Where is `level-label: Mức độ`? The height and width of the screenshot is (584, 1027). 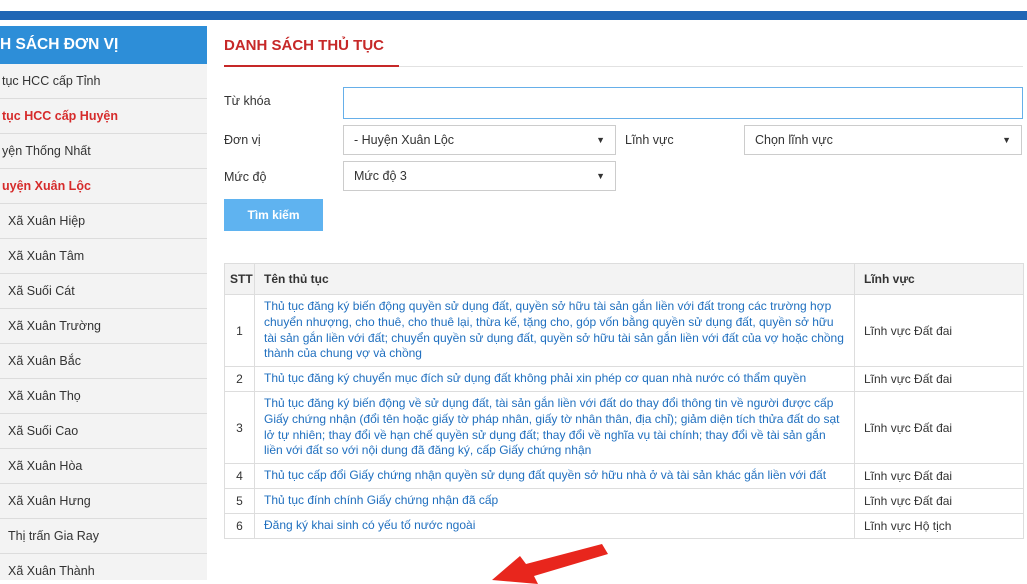
level-label: Mức độ is located at coordinates (245, 177).